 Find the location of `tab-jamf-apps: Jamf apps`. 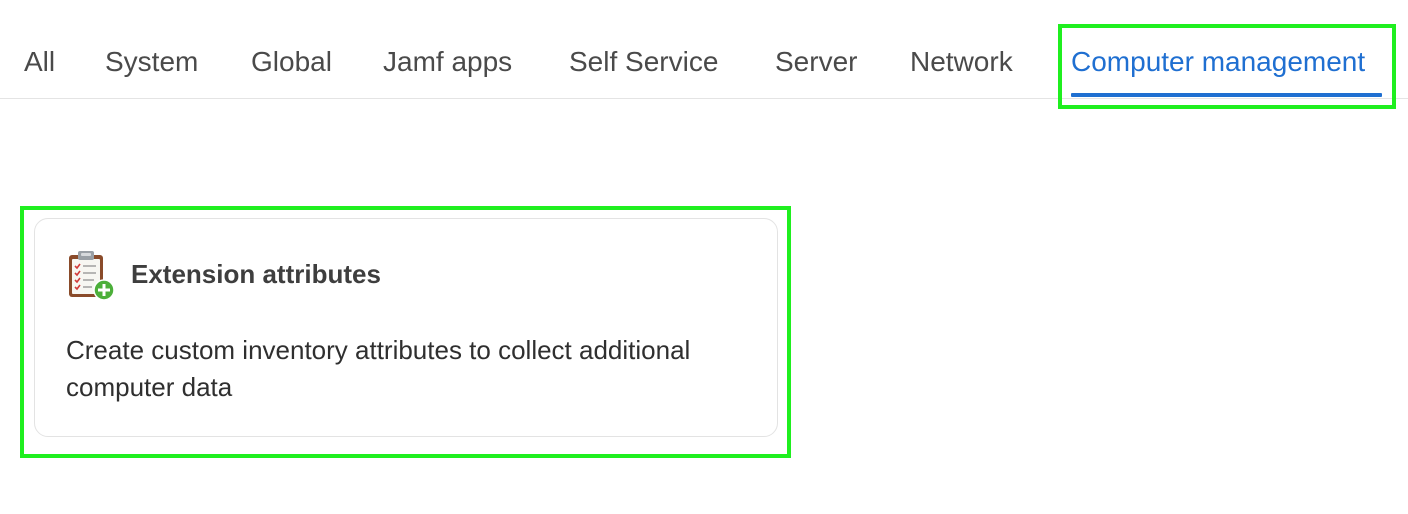

tab-jamf-apps: Jamf apps is located at coordinates (447, 62).